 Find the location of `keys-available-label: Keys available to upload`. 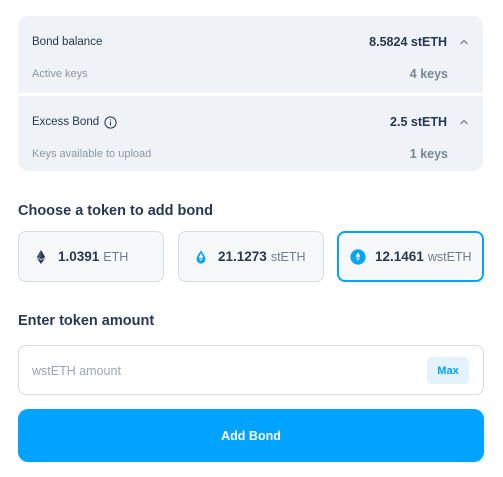

keys-available-label: Keys available to upload is located at coordinates (92, 154).